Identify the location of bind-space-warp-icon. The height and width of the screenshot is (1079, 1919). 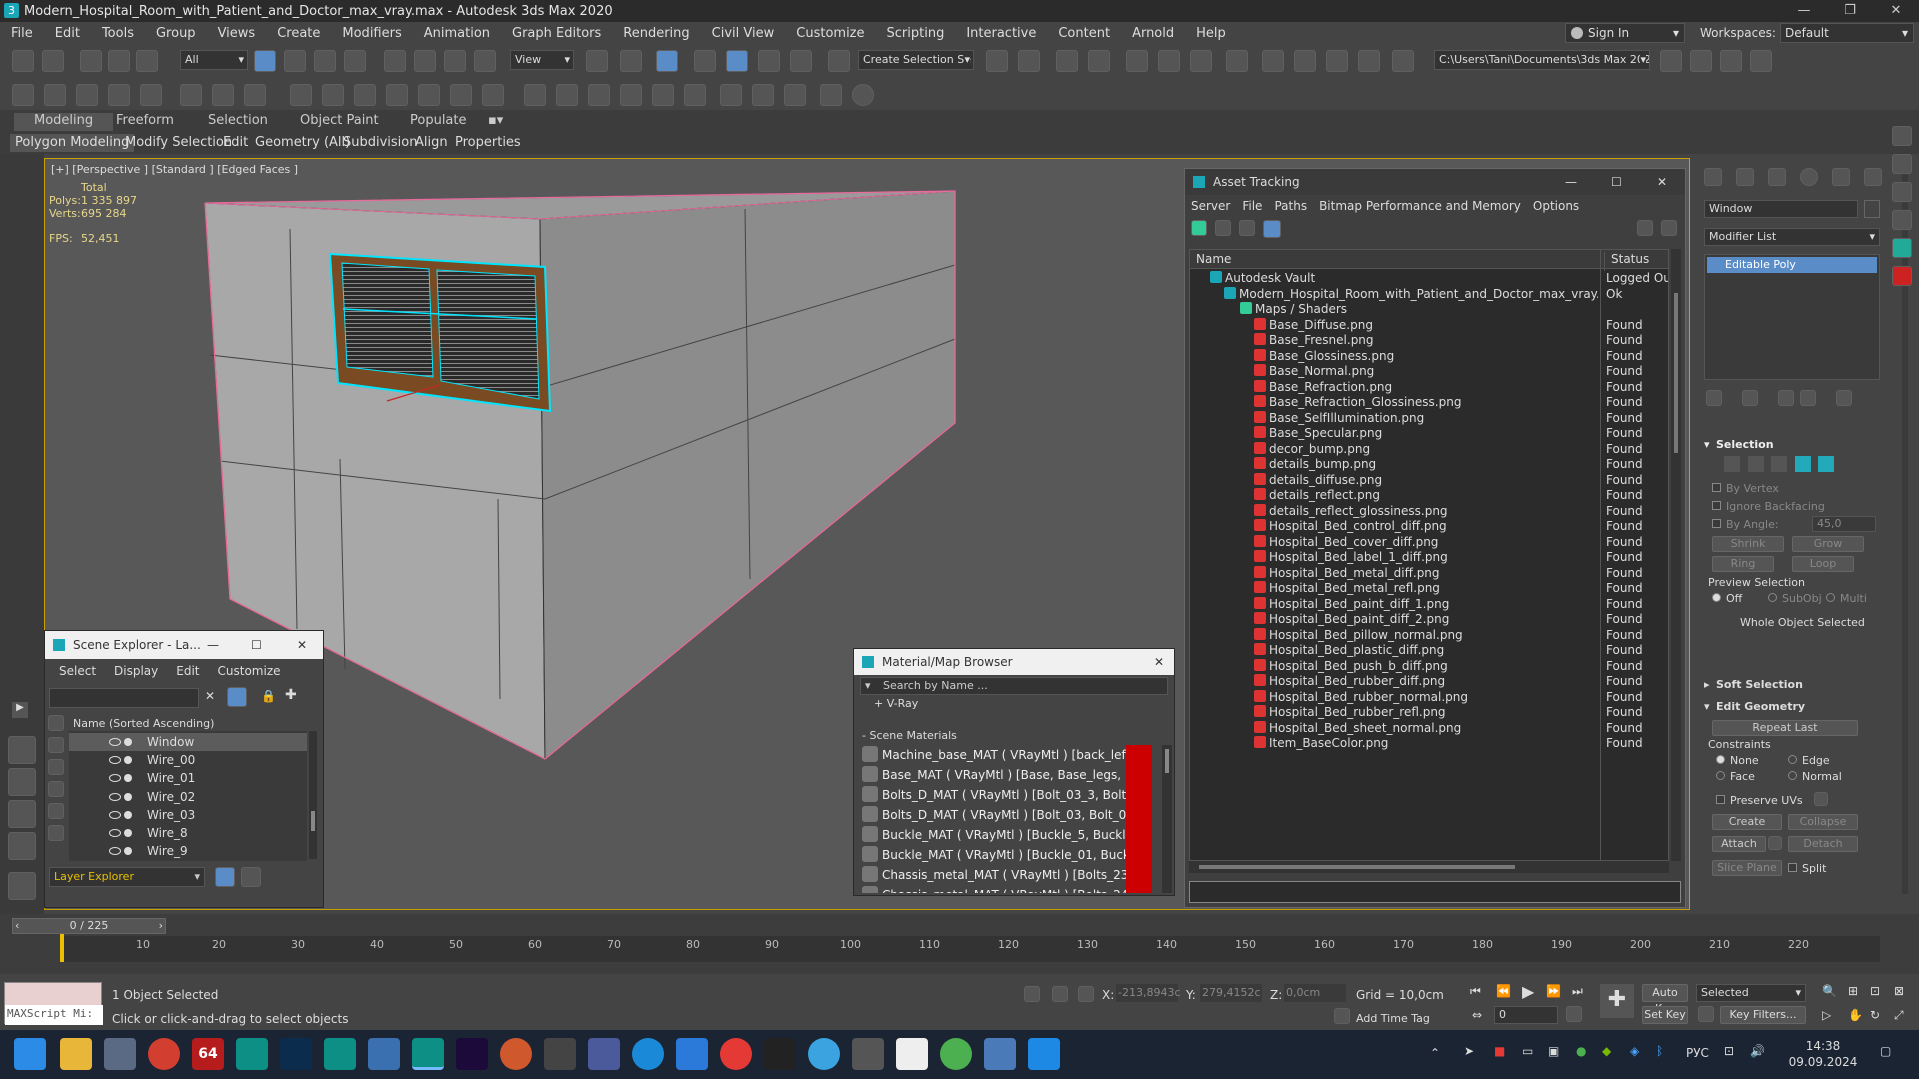
(147, 61).